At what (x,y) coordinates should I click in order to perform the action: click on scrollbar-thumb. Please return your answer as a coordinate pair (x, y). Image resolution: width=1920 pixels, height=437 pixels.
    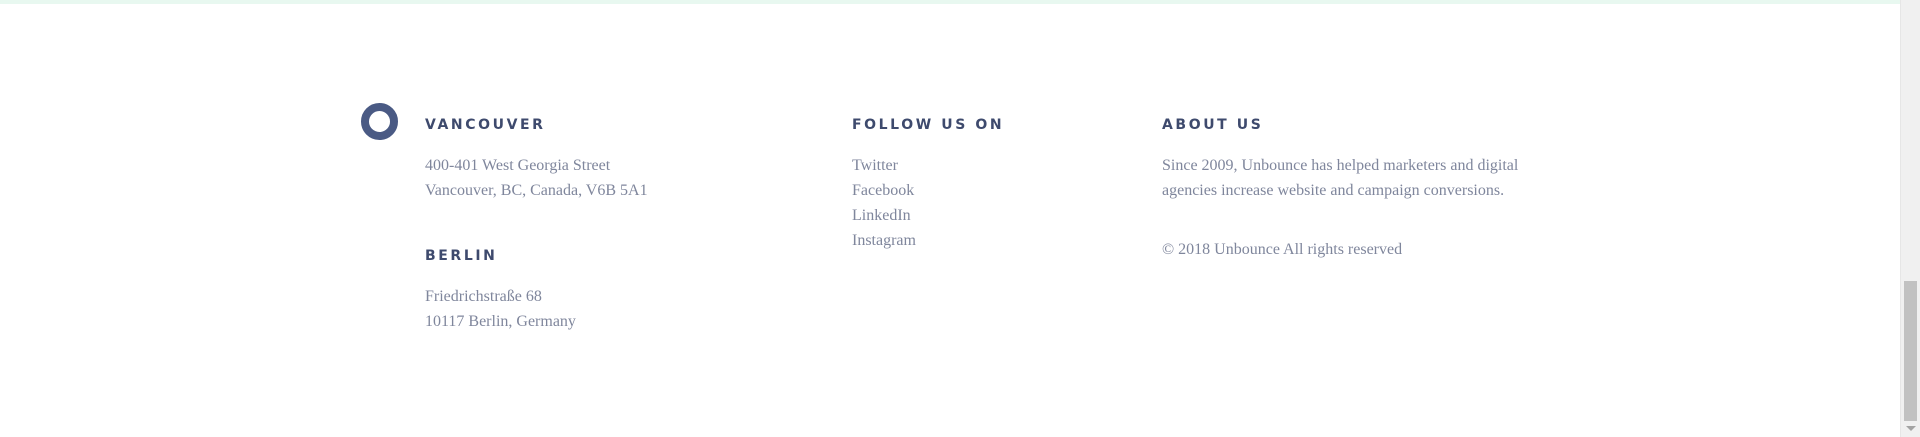
    Looking at the image, I should click on (1910, 351).